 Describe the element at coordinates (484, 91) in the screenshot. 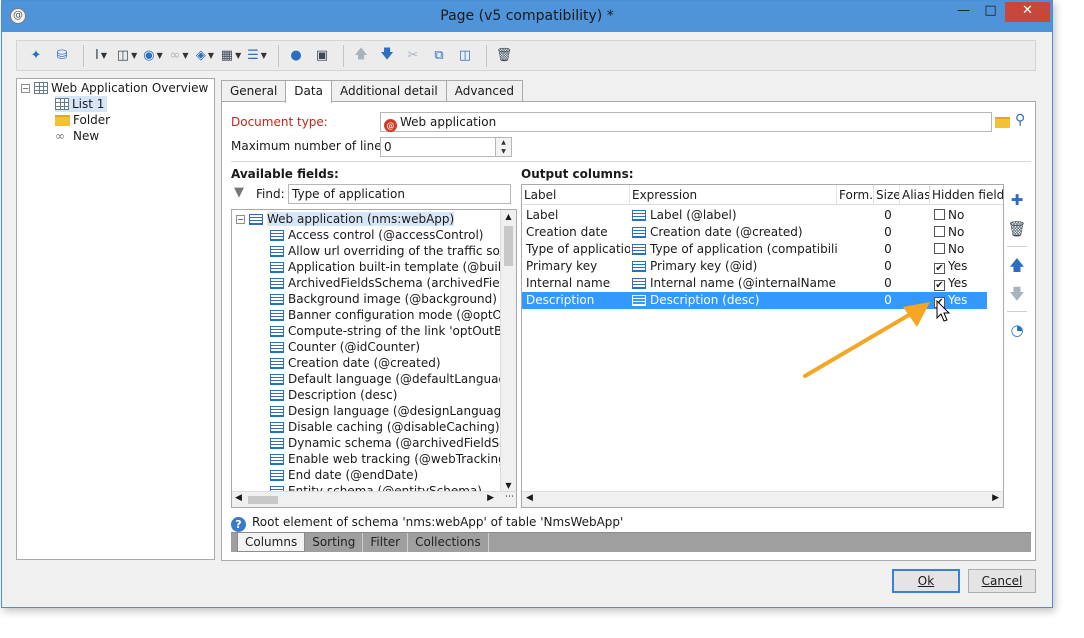

I see `tab-advanced: Advanced` at that location.